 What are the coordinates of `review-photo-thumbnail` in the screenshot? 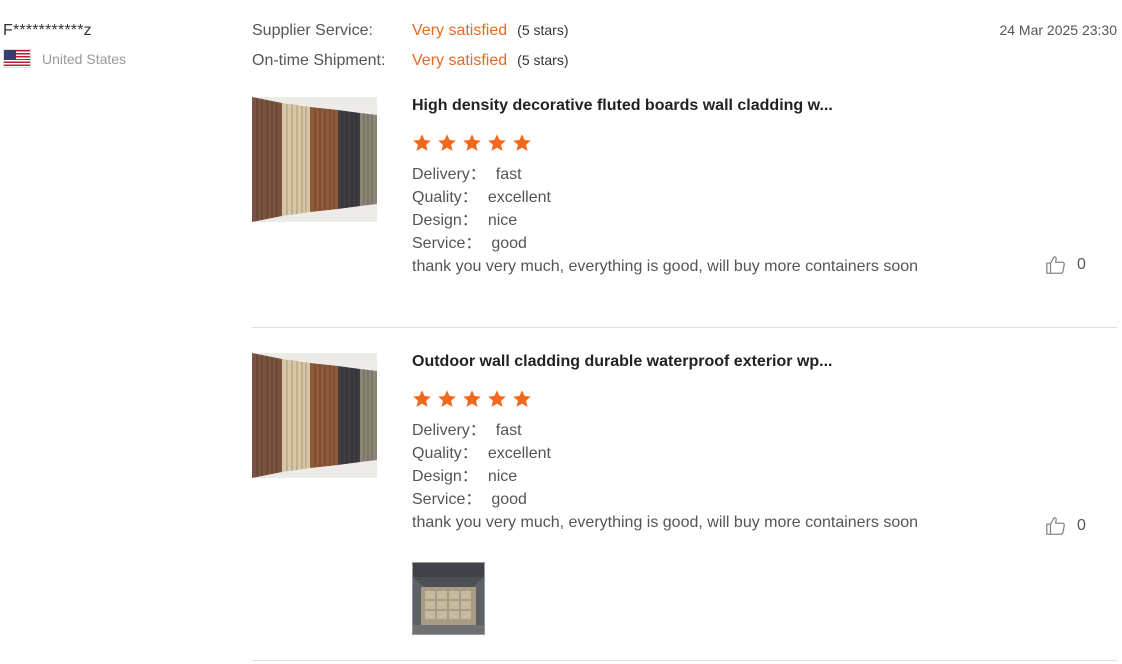 It's located at (448, 598).